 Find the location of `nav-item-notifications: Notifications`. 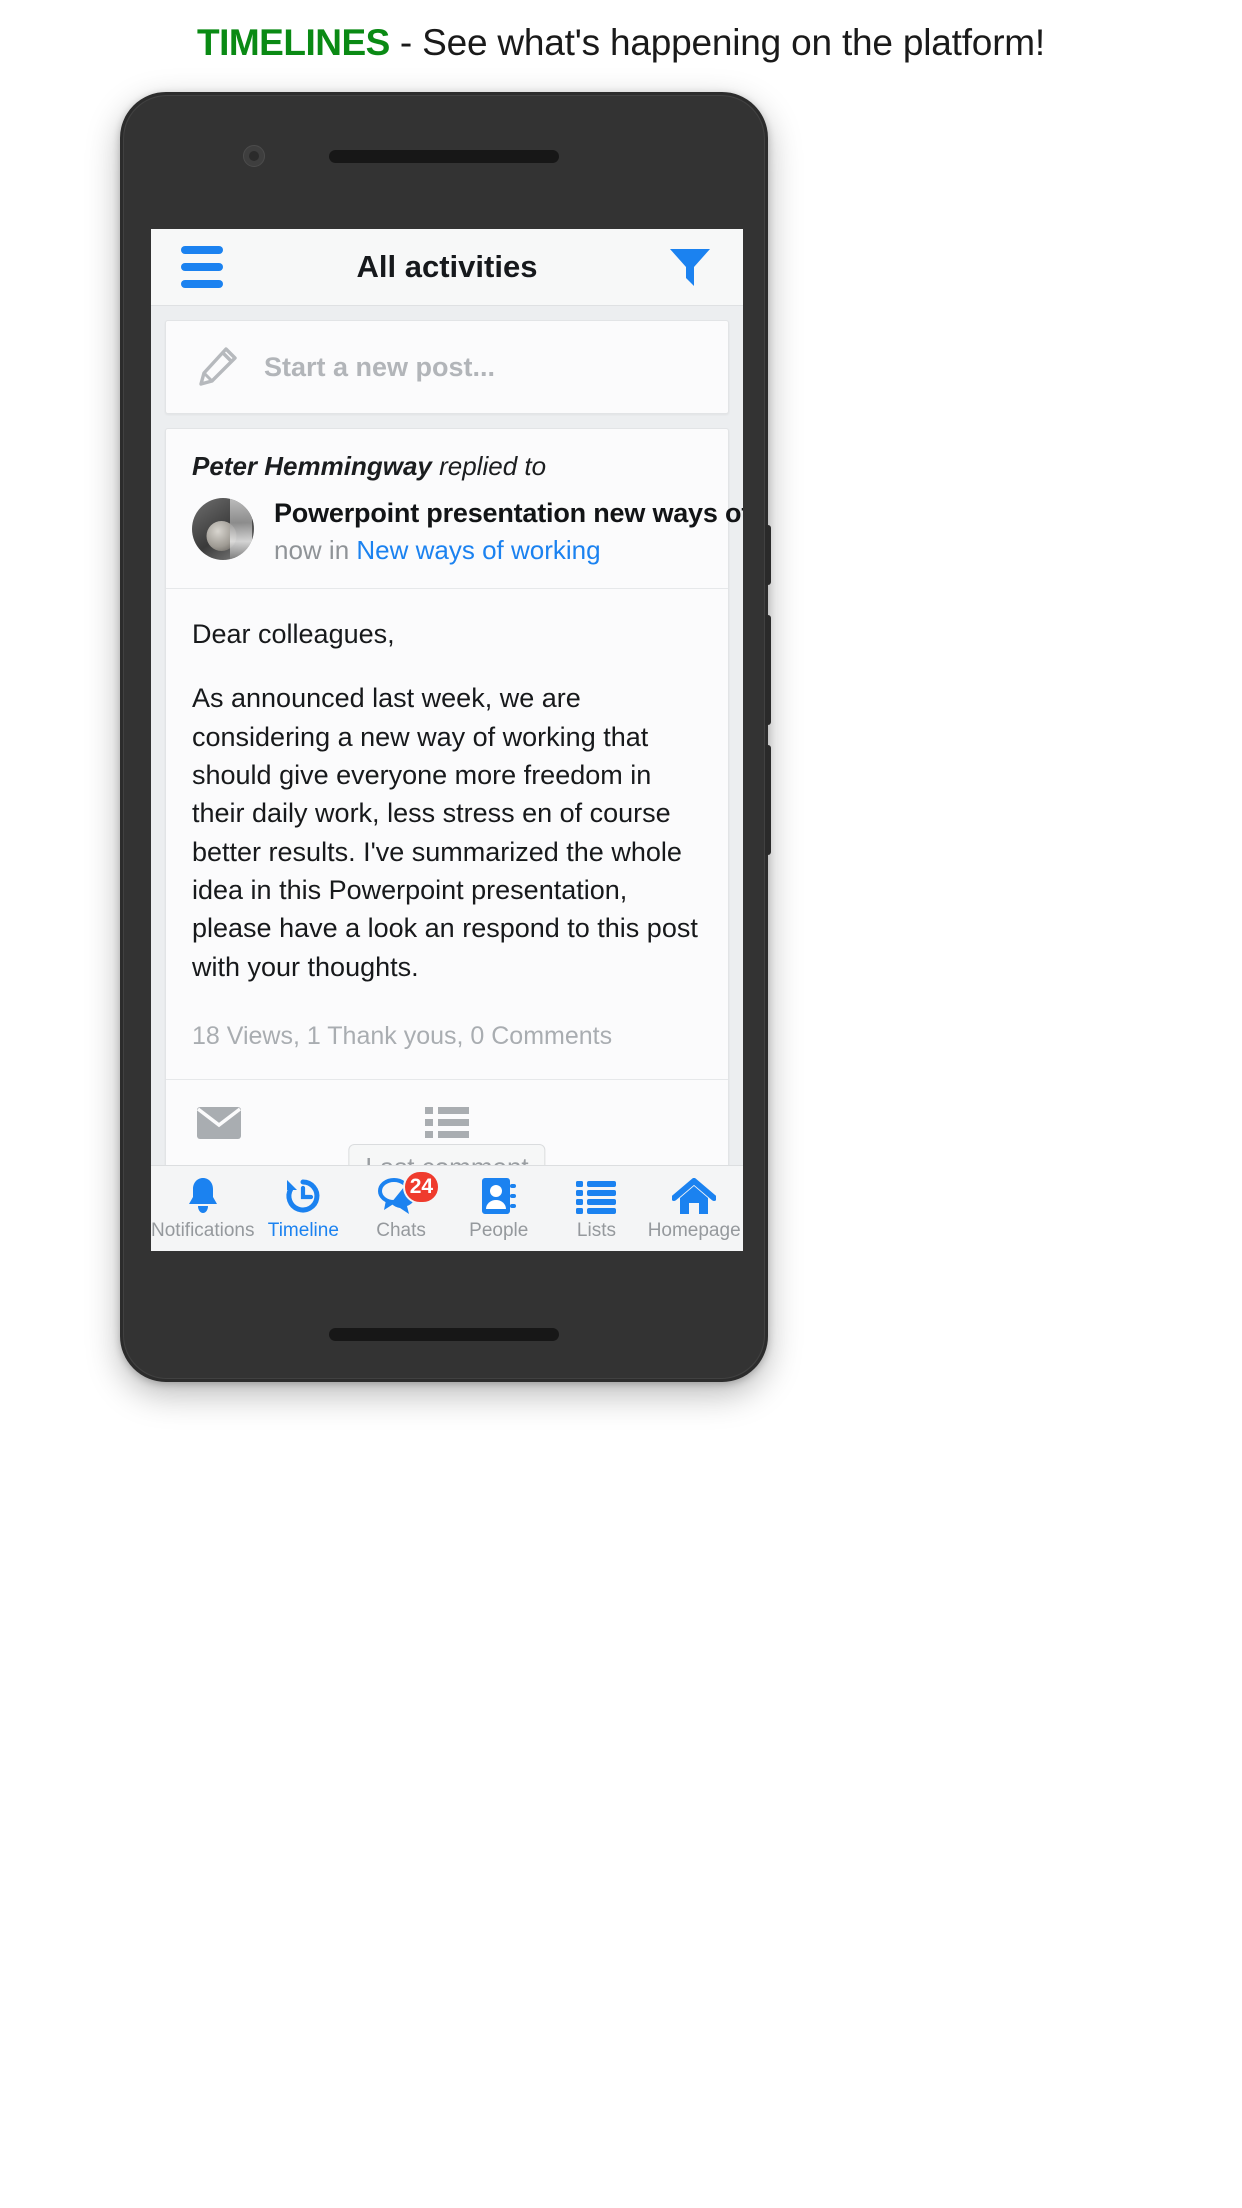

nav-item-notifications: Notifications is located at coordinates (203, 1208).